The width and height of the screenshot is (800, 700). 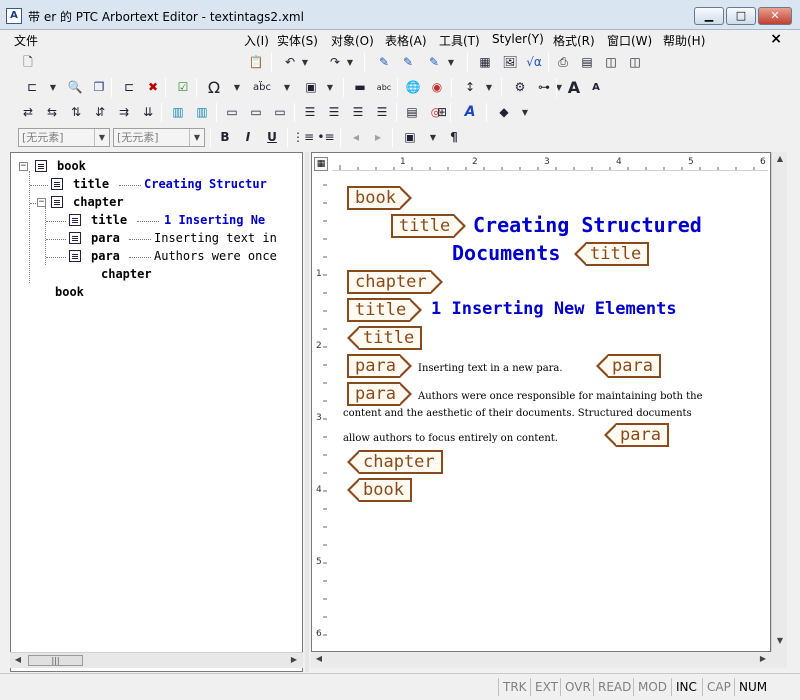 I want to click on paste-icon: 📋, so click(x=256, y=62).